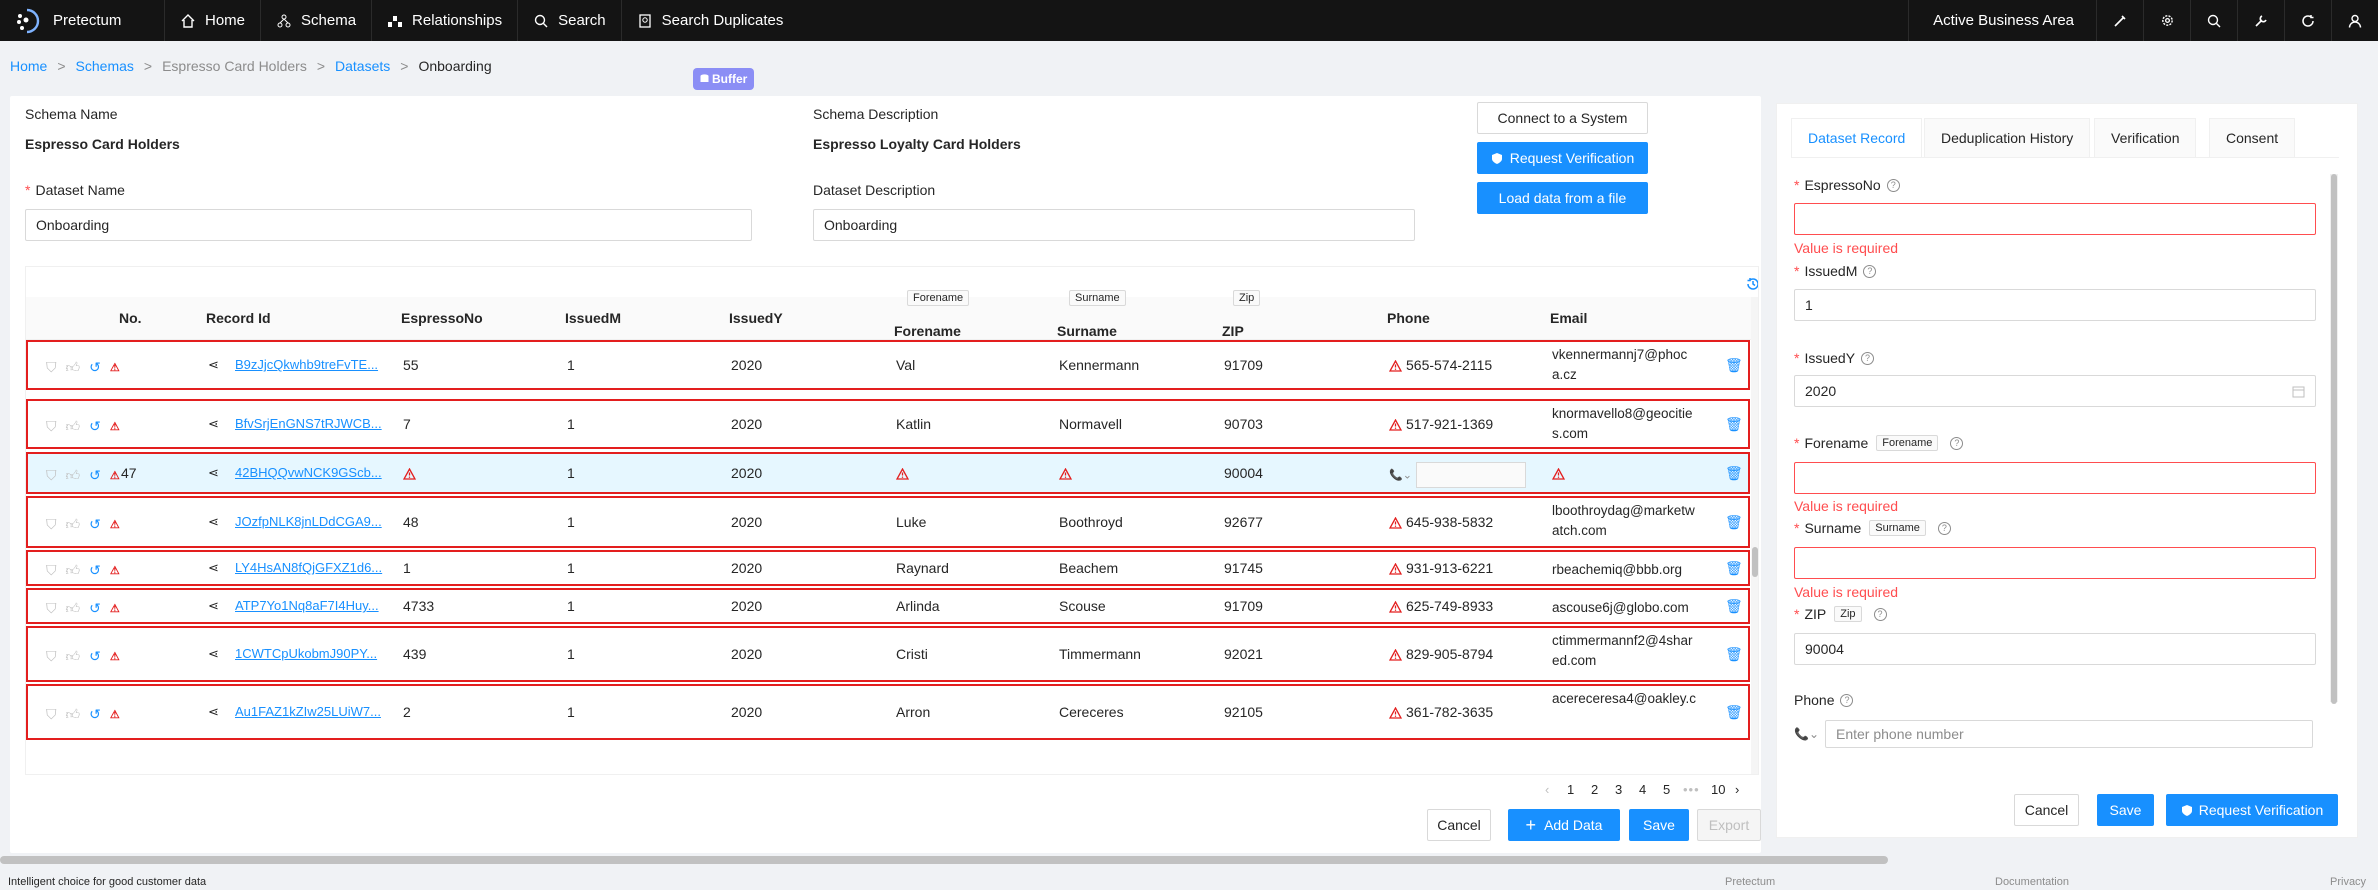 The image size is (2378, 890). Describe the element at coordinates (2252, 138) in the screenshot. I see `tab-consent: Consent` at that location.